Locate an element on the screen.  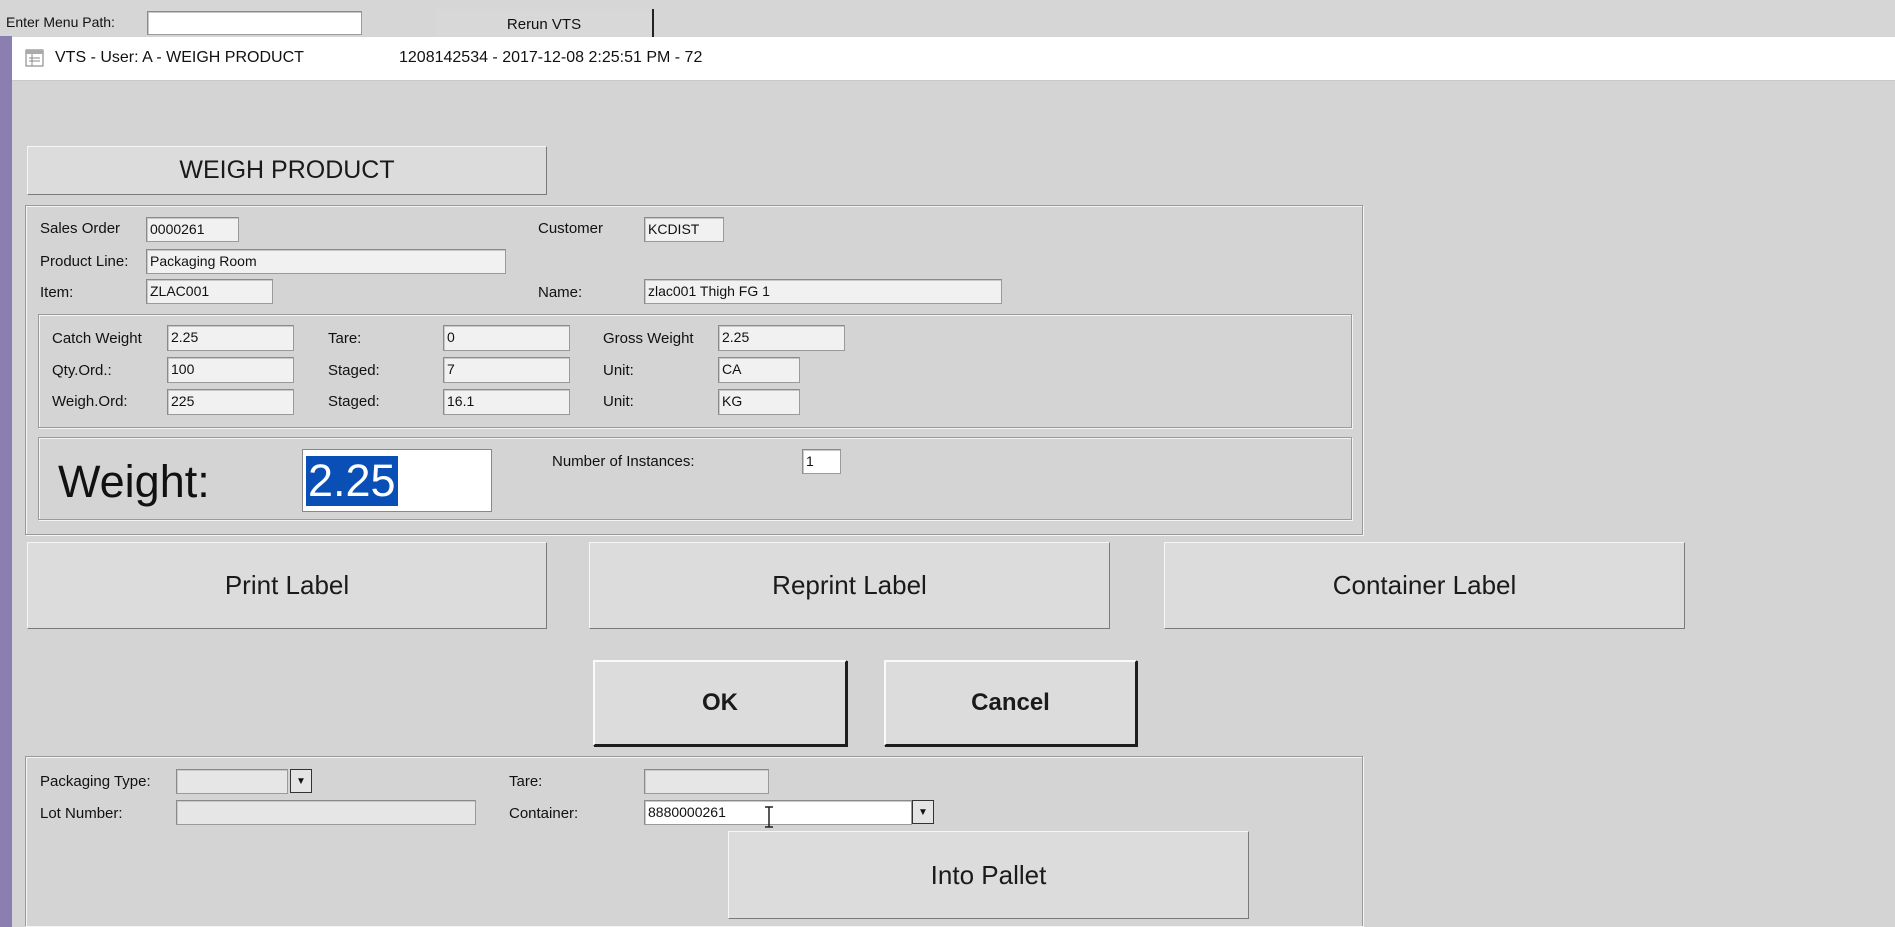
gross-weight-label: Gross Weight is located at coordinates (648, 338).